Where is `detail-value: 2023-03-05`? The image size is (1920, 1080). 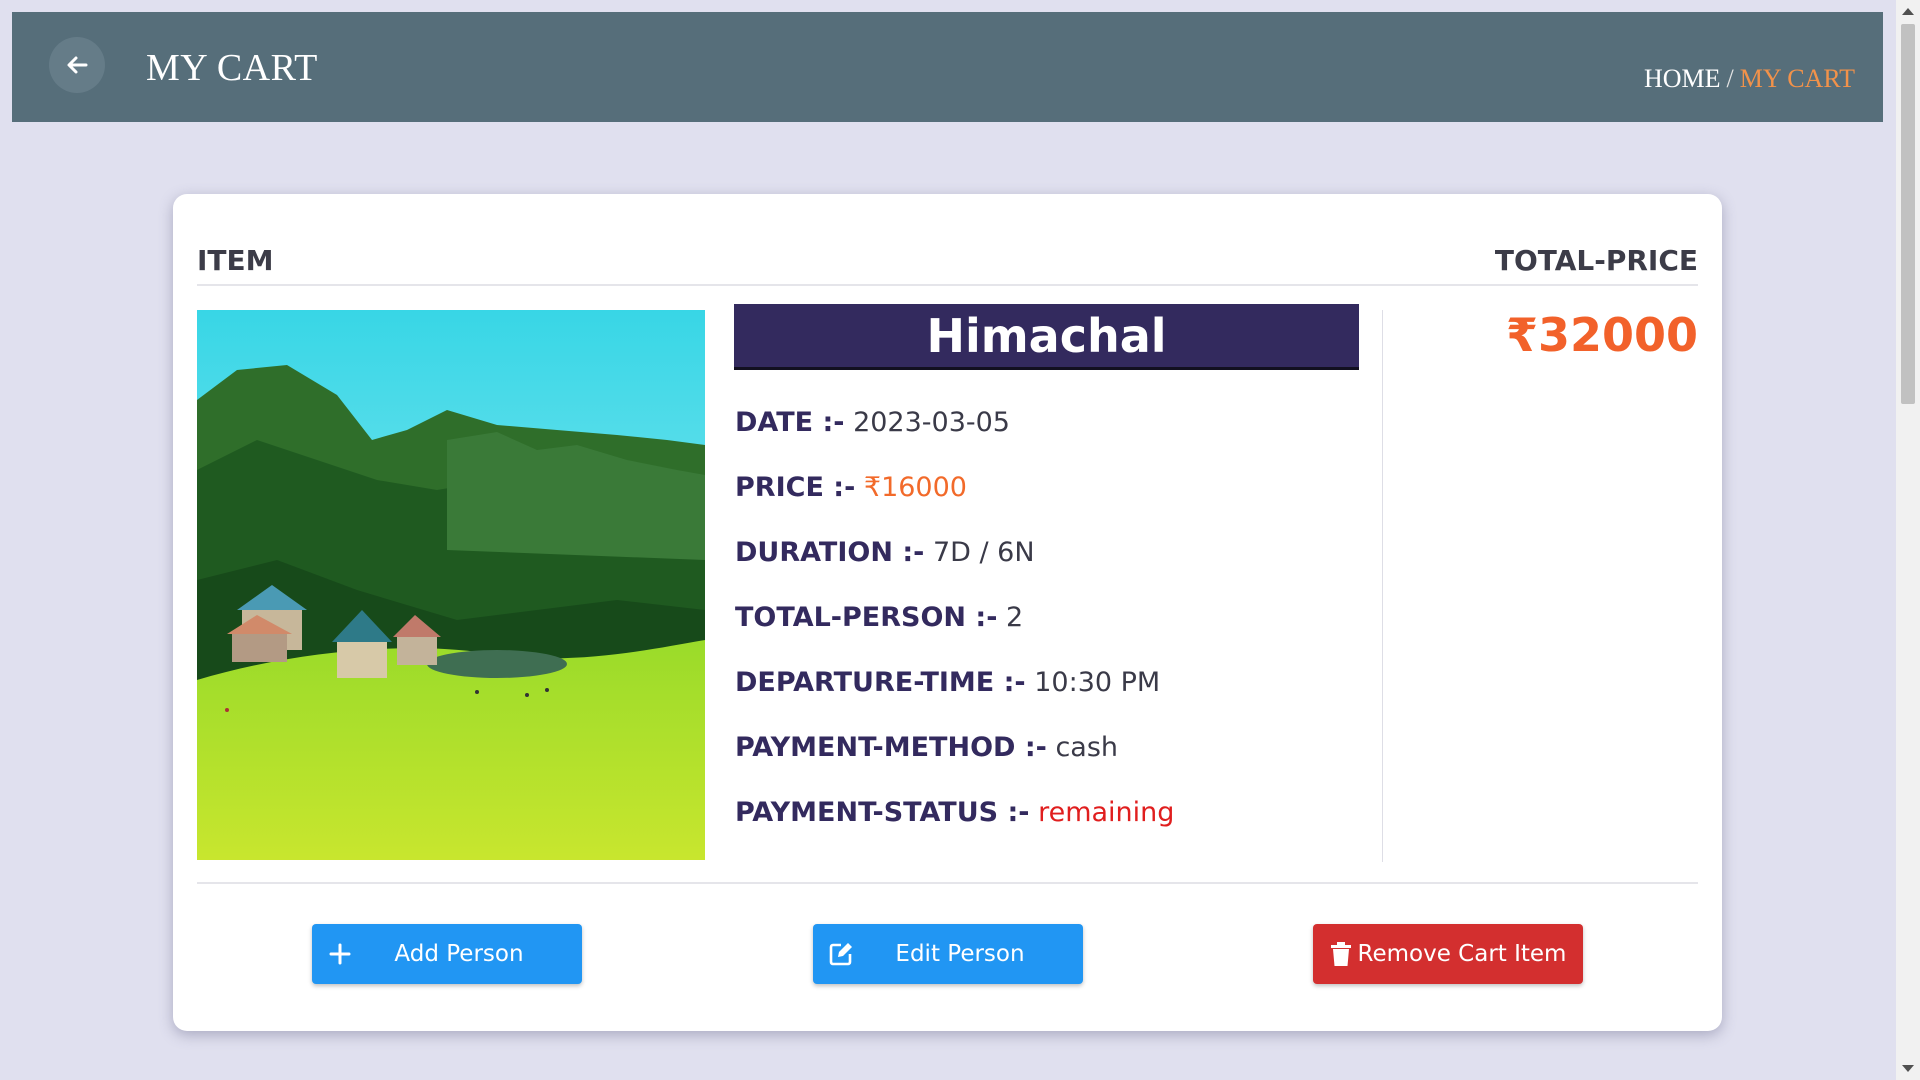 detail-value: 2023-03-05 is located at coordinates (931, 422).